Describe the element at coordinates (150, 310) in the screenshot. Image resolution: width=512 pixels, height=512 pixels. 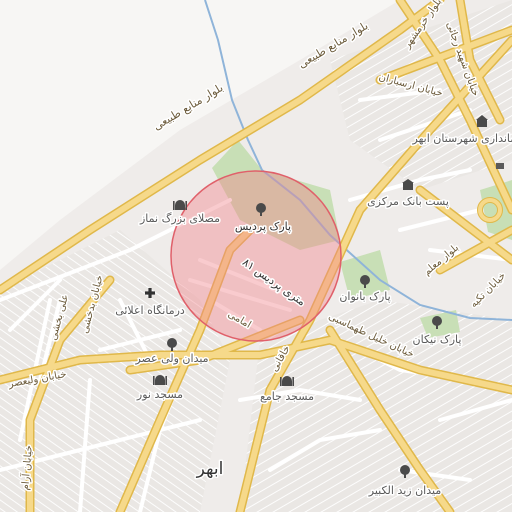
I see `poi-label: درمانگاه اعلائی` at that location.